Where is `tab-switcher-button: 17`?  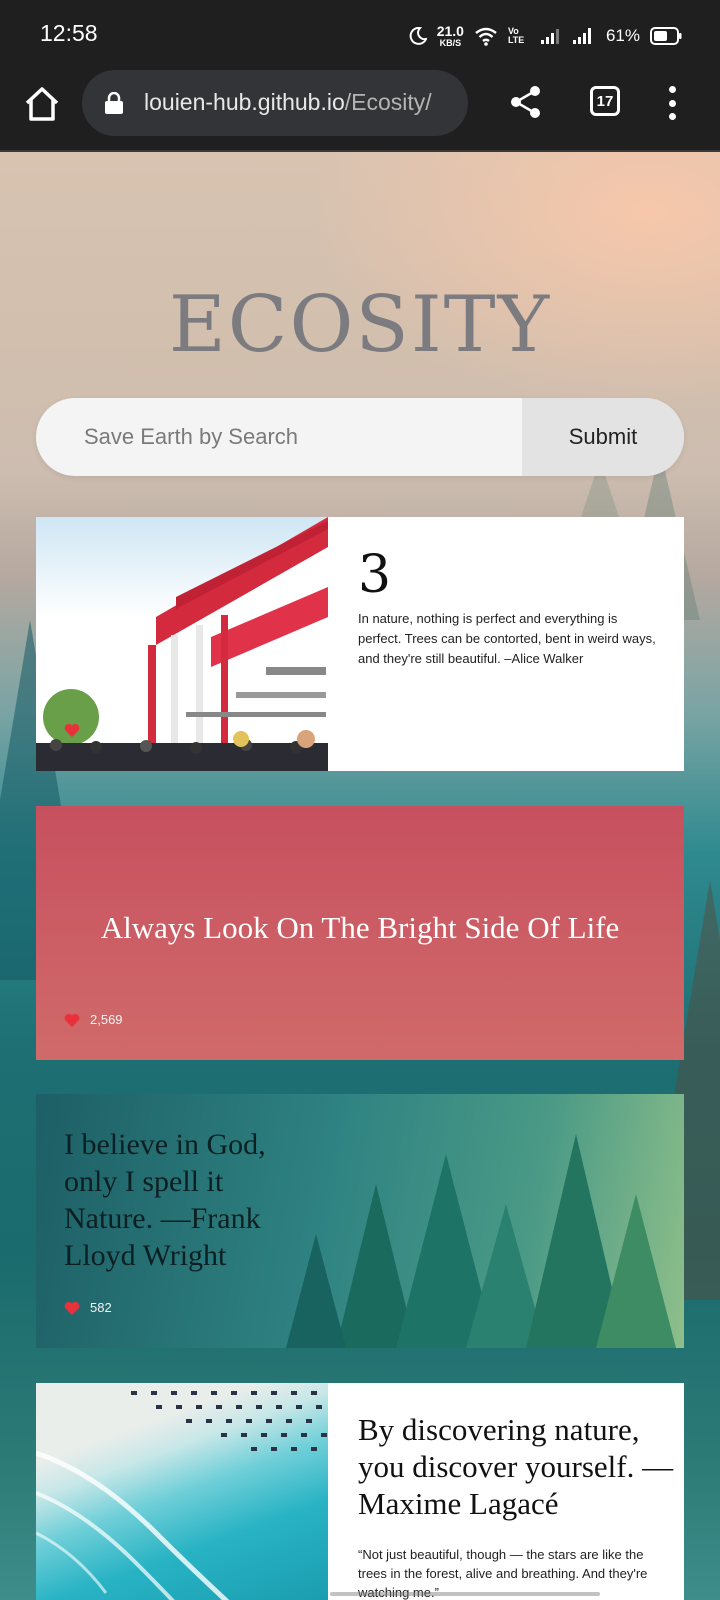
tab-switcher-button: 17 is located at coordinates (605, 101).